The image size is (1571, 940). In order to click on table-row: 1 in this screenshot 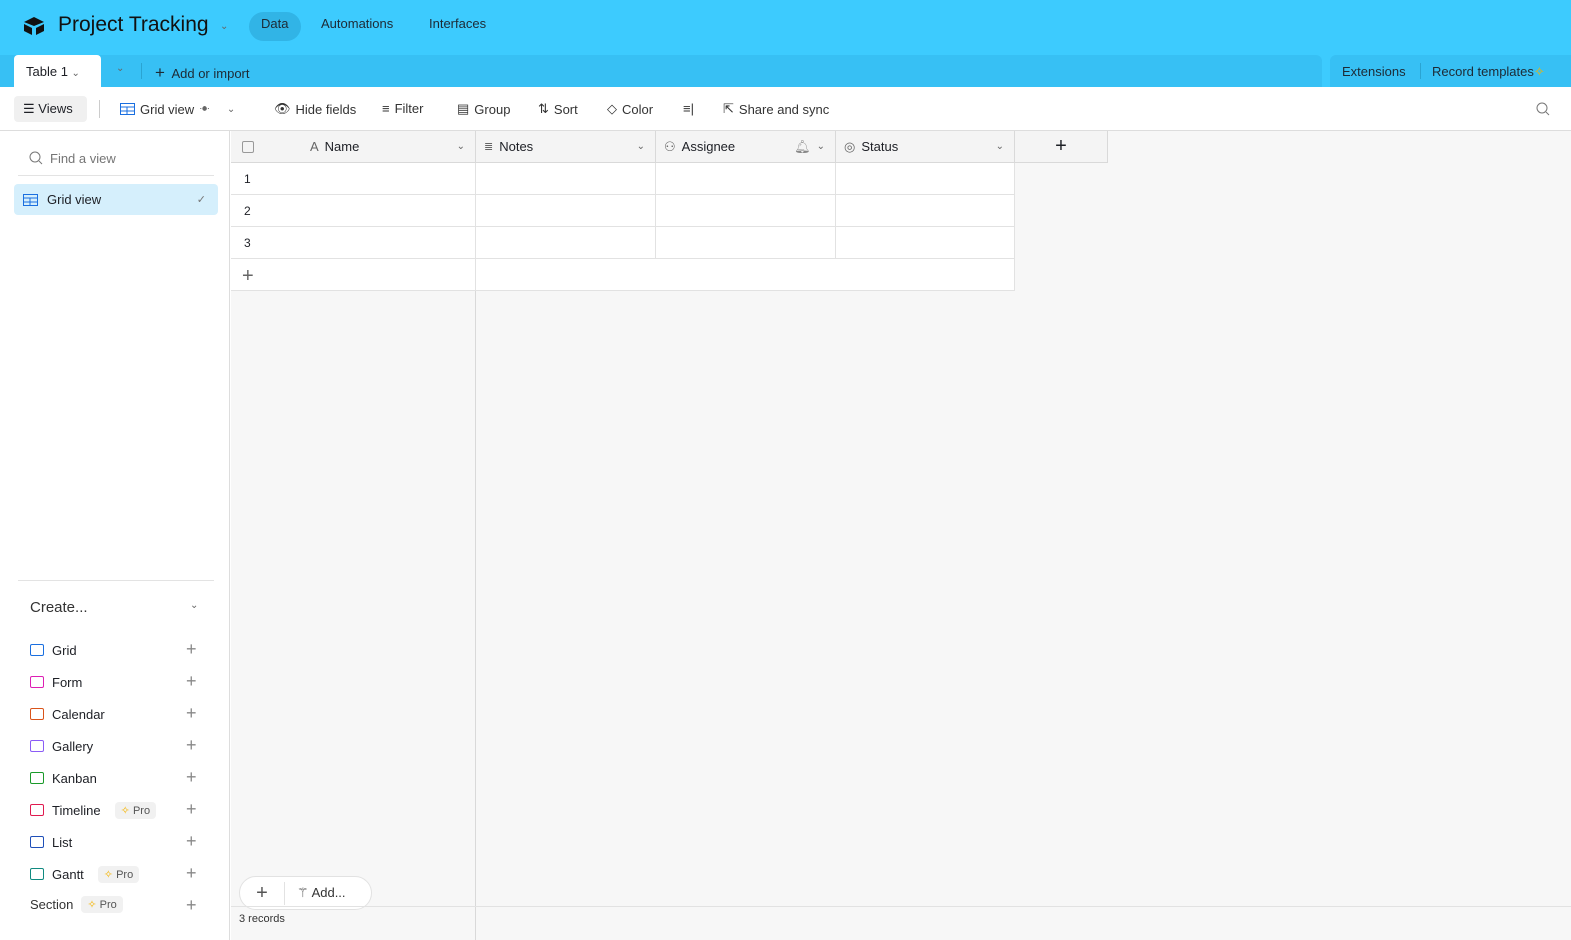, I will do `click(353, 179)`.